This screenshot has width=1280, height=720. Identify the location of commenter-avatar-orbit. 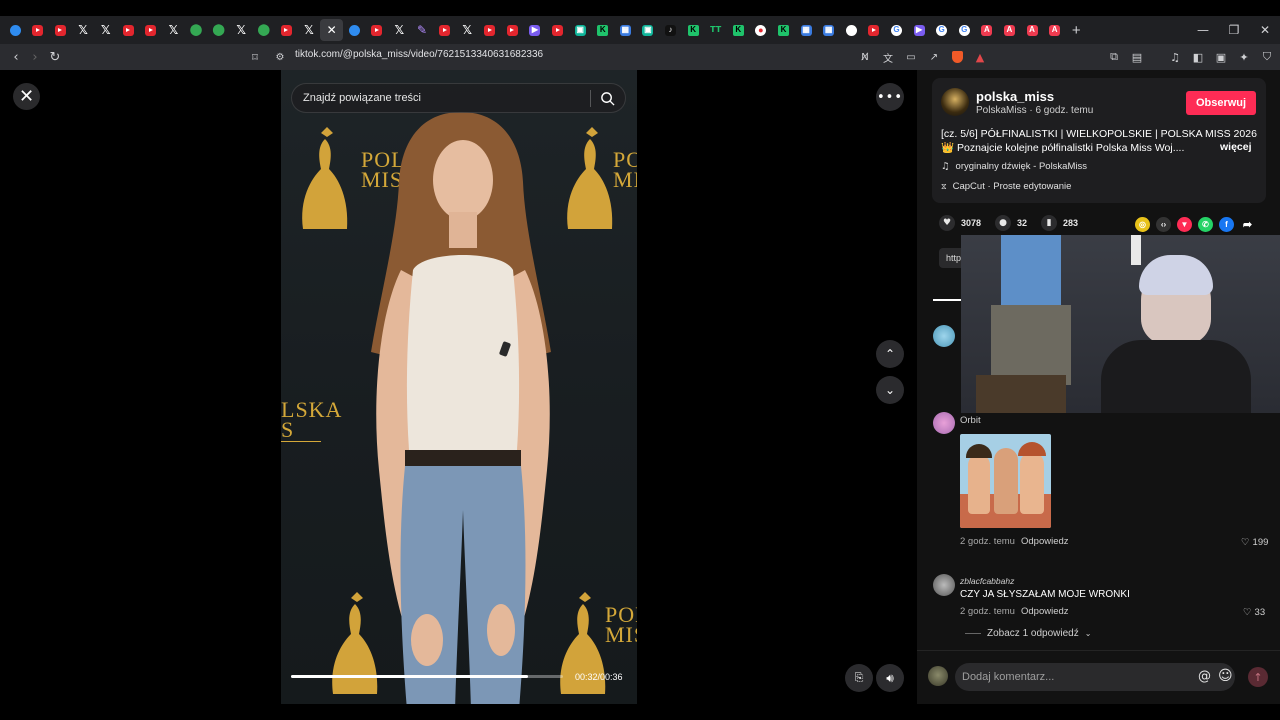
(944, 423).